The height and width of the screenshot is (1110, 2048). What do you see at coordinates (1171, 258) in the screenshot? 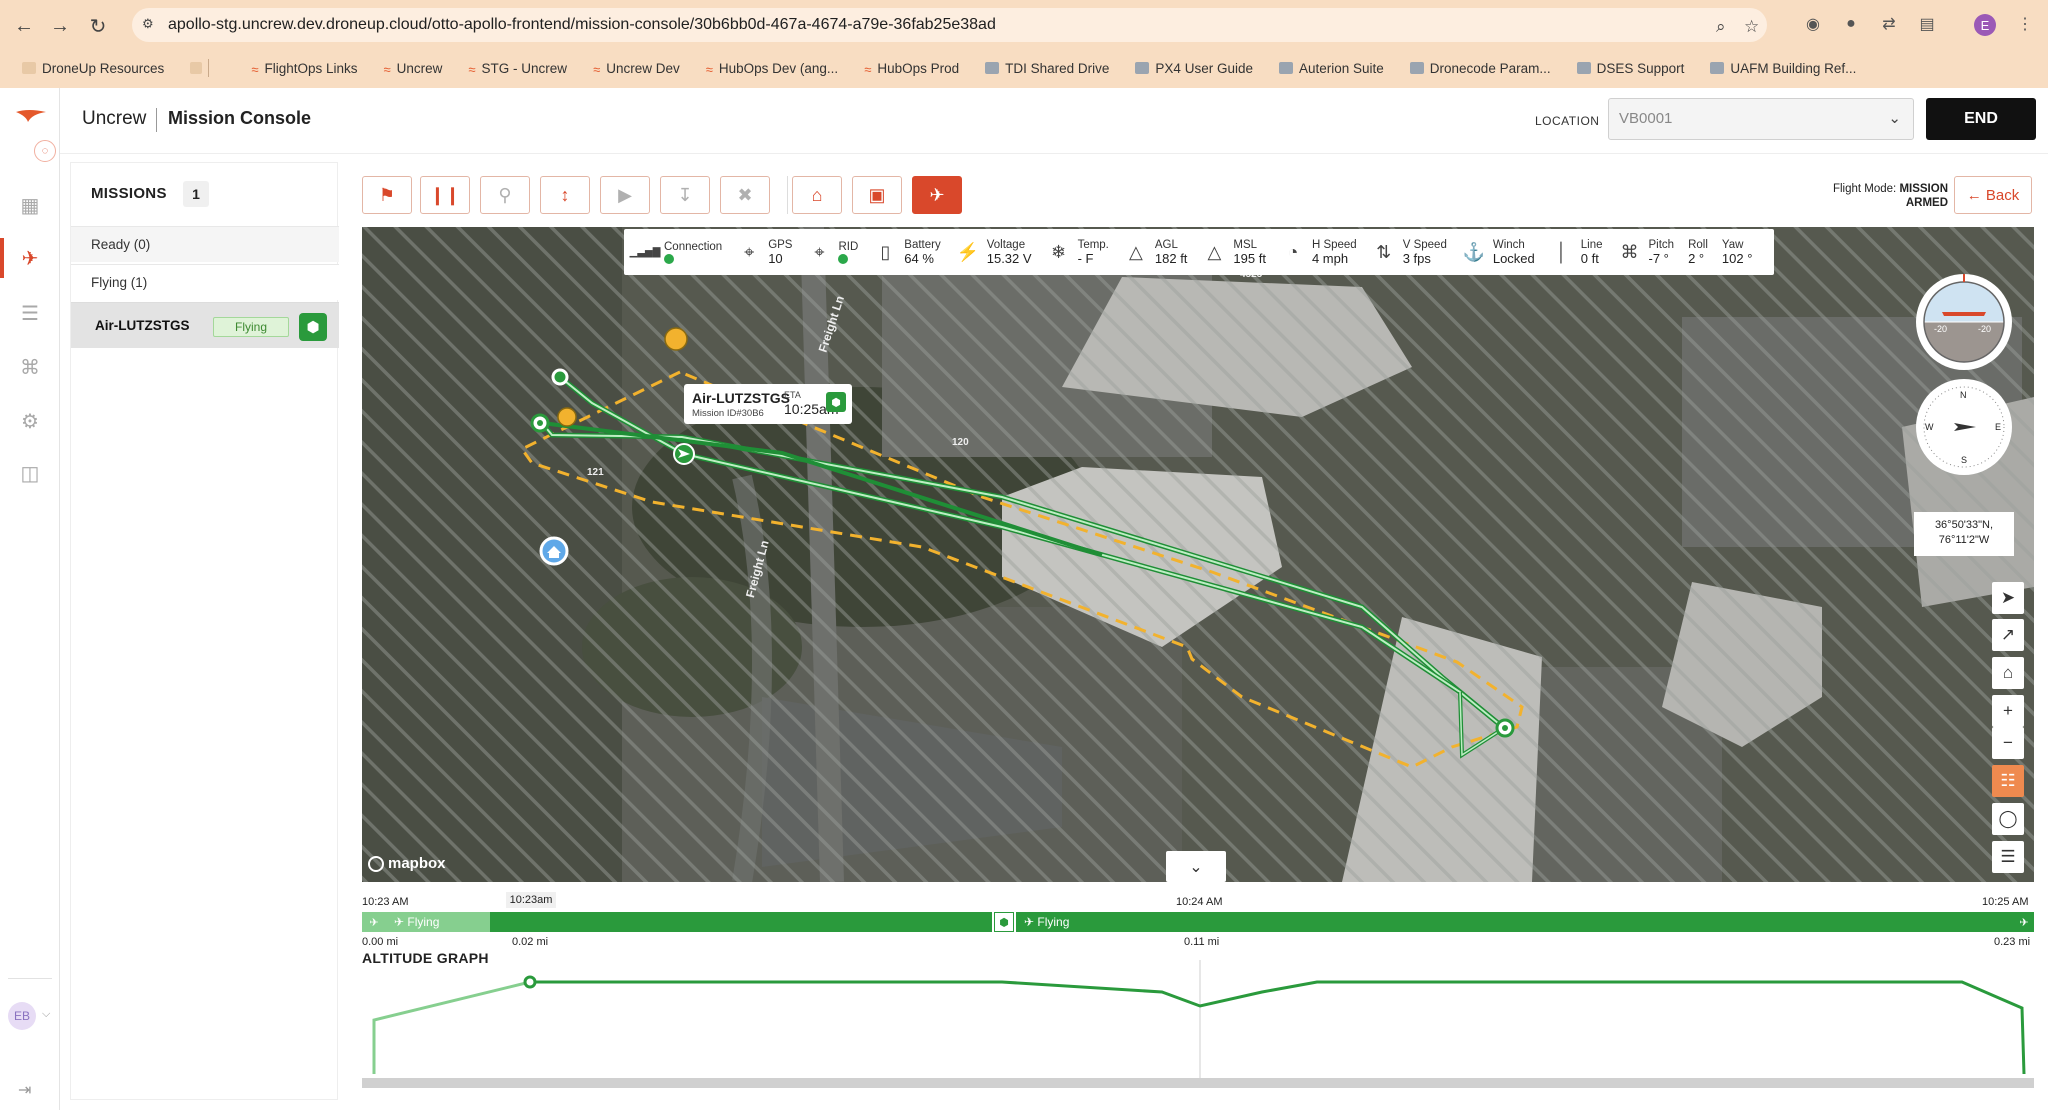
I see `telemetry-value: 182 ft` at bounding box center [1171, 258].